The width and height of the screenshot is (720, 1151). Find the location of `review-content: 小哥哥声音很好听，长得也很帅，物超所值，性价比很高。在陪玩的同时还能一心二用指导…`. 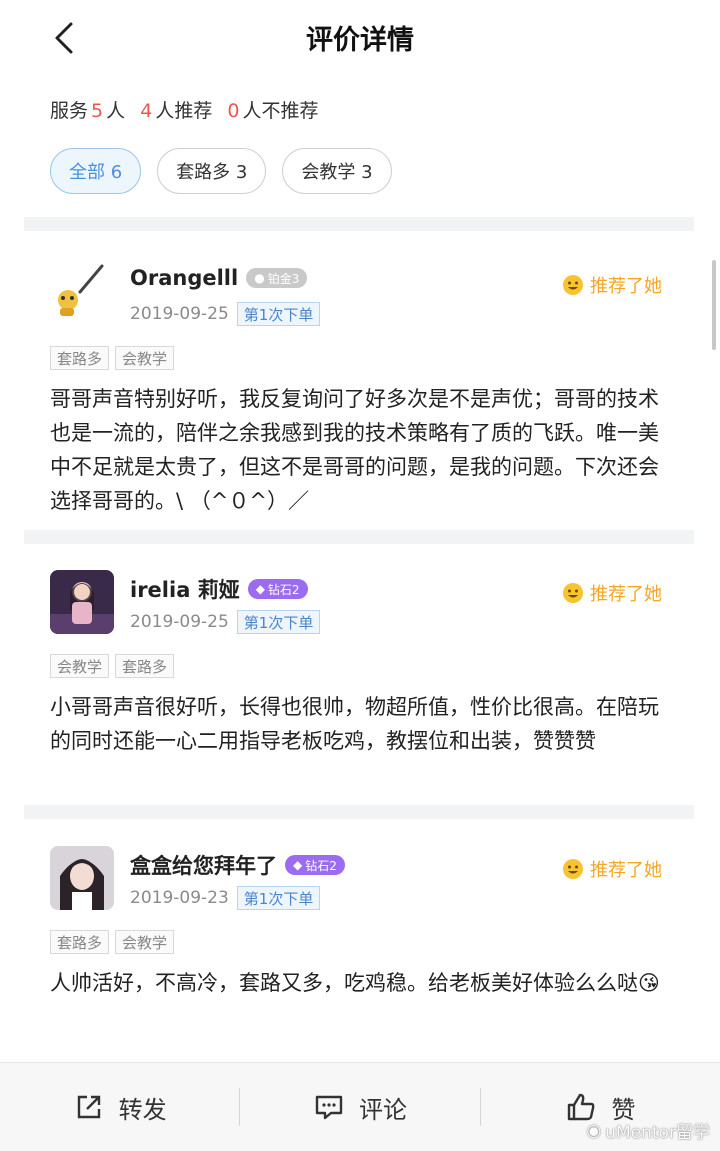

review-content: 小哥哥声音很好听，长得也很帅，物超所值，性价比很高。在陪玩的同时还能一心二用指导… is located at coordinates (354, 724).